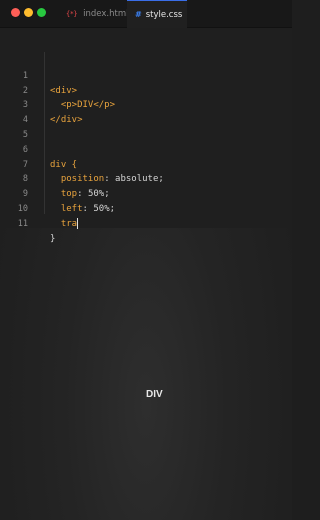  I want to click on typing-line: tra, so click(64, 224).